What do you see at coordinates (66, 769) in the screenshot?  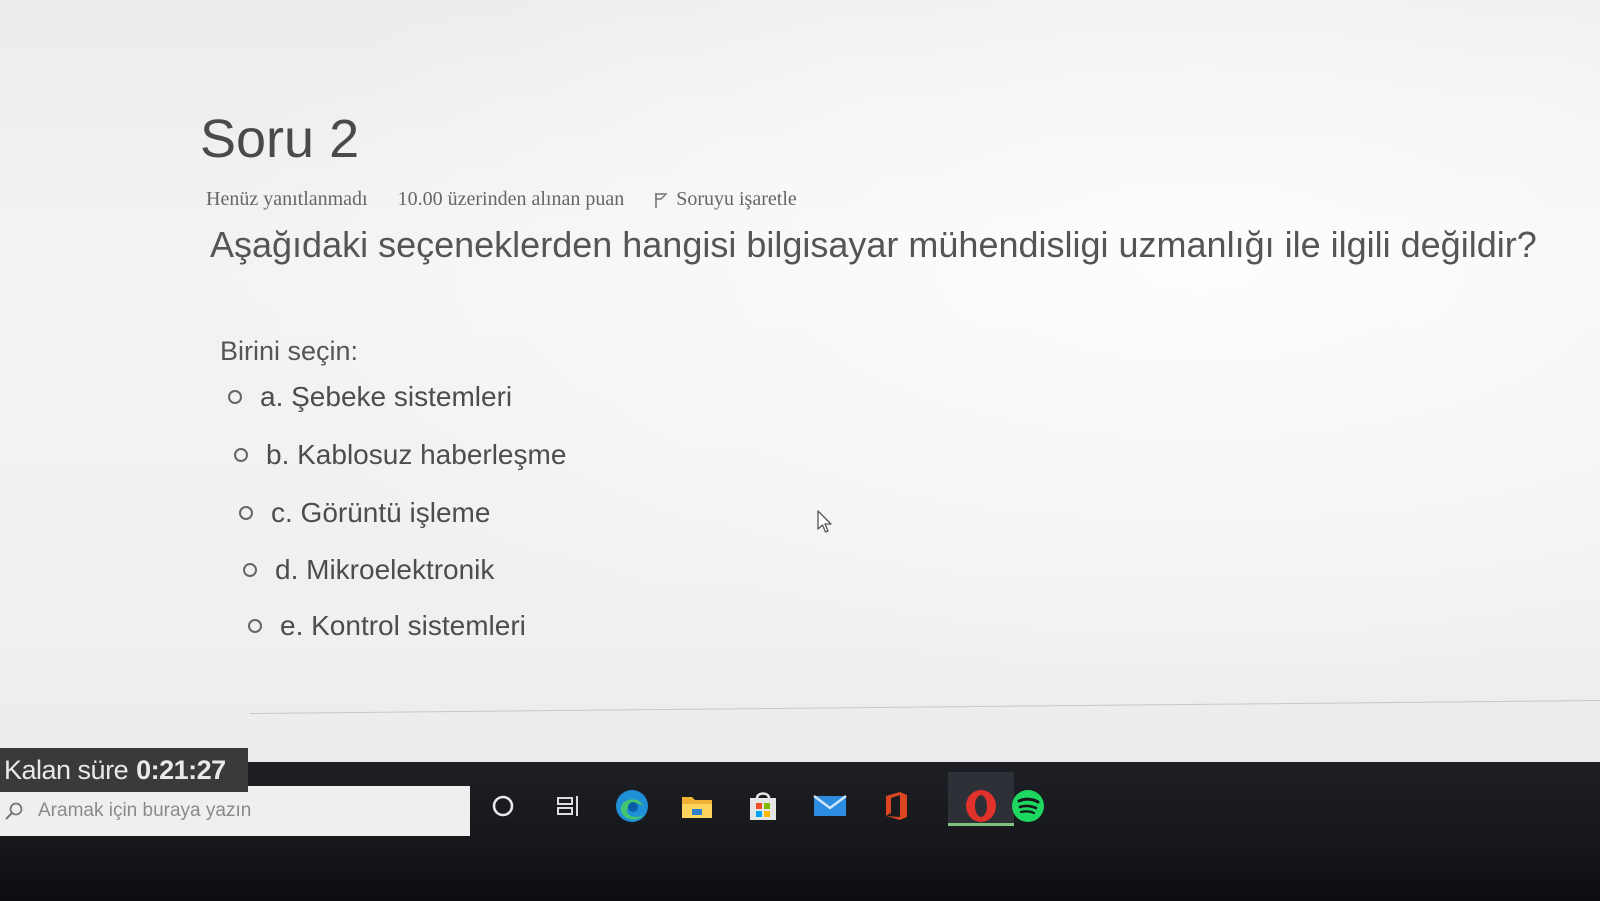 I see `timer-label: Kalan süre` at bounding box center [66, 769].